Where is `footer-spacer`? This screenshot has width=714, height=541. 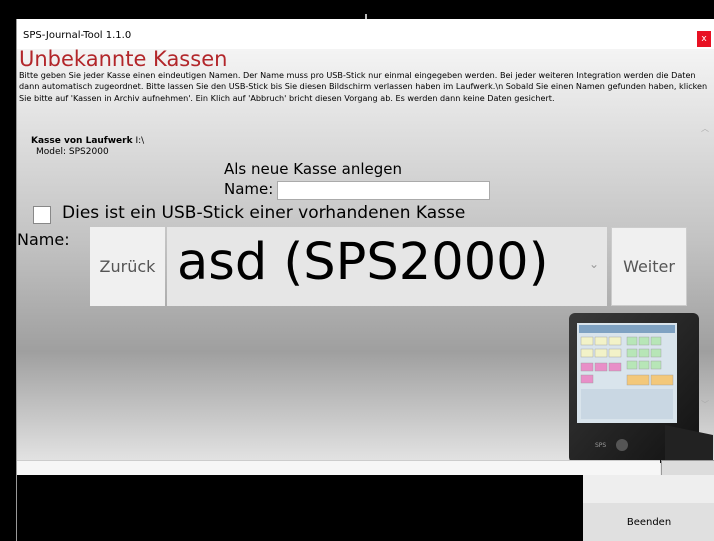
footer-spacer is located at coordinates (648, 489).